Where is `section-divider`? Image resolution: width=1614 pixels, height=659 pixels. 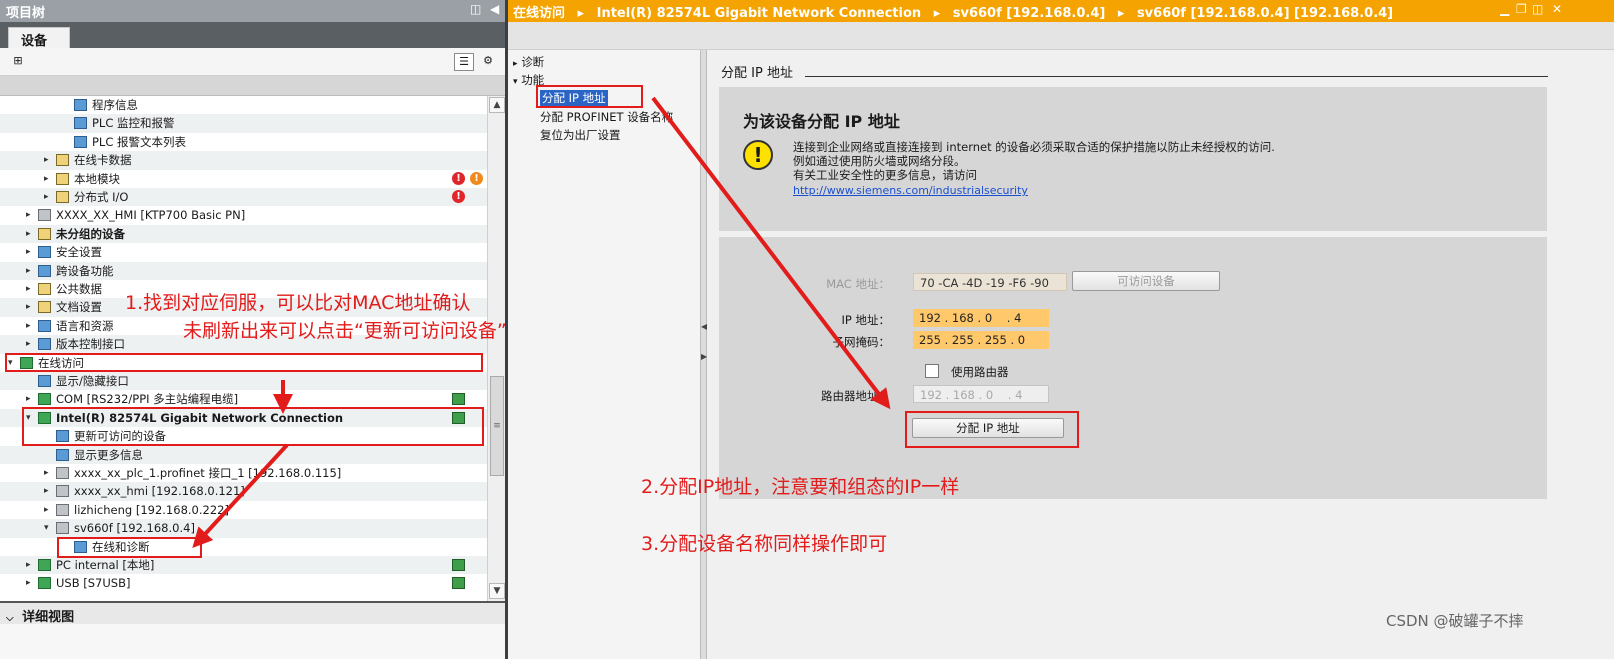
section-divider is located at coordinates (1176, 76).